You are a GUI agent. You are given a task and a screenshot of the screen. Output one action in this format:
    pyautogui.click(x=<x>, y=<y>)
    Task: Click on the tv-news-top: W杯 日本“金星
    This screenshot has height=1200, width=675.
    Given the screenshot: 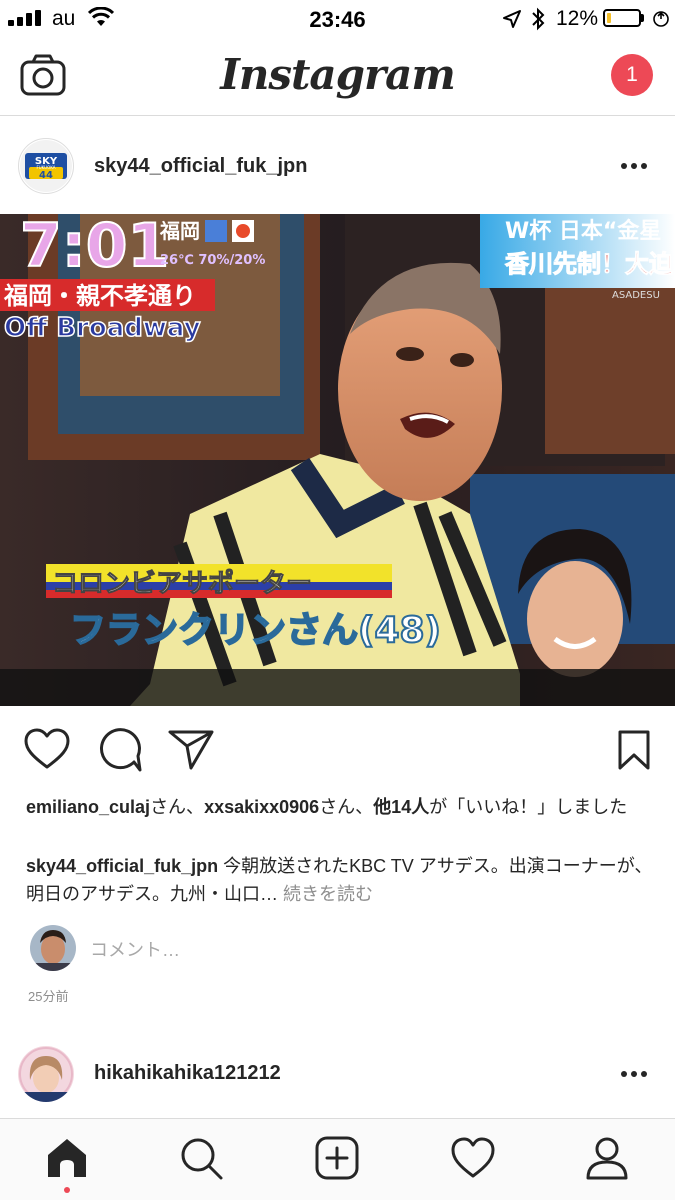 What is the action you would take?
    pyautogui.click(x=583, y=231)
    